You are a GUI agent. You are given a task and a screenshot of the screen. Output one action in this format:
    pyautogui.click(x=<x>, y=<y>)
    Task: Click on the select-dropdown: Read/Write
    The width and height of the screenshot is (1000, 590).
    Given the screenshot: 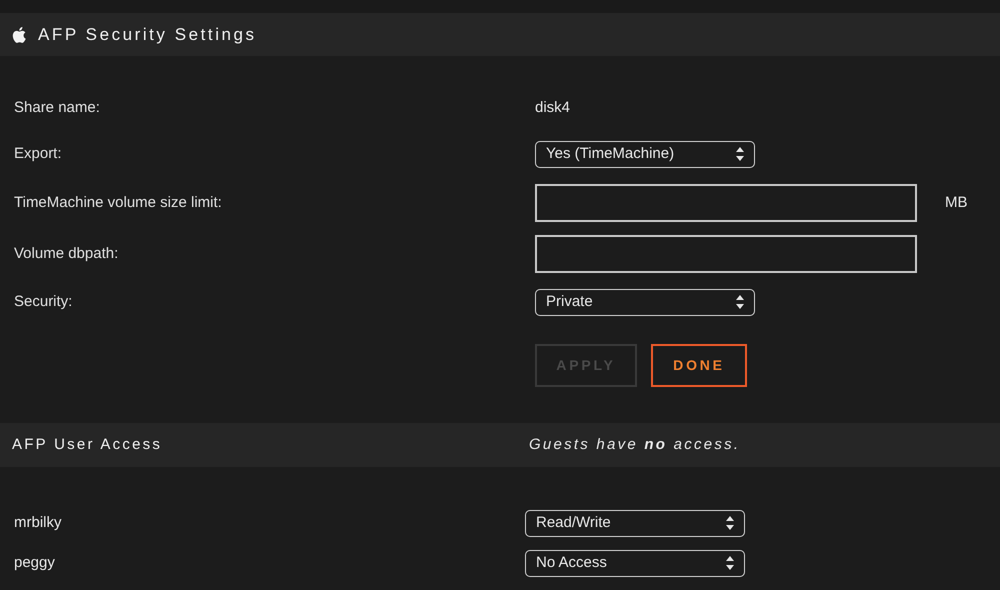 What is the action you would take?
    pyautogui.click(x=635, y=523)
    